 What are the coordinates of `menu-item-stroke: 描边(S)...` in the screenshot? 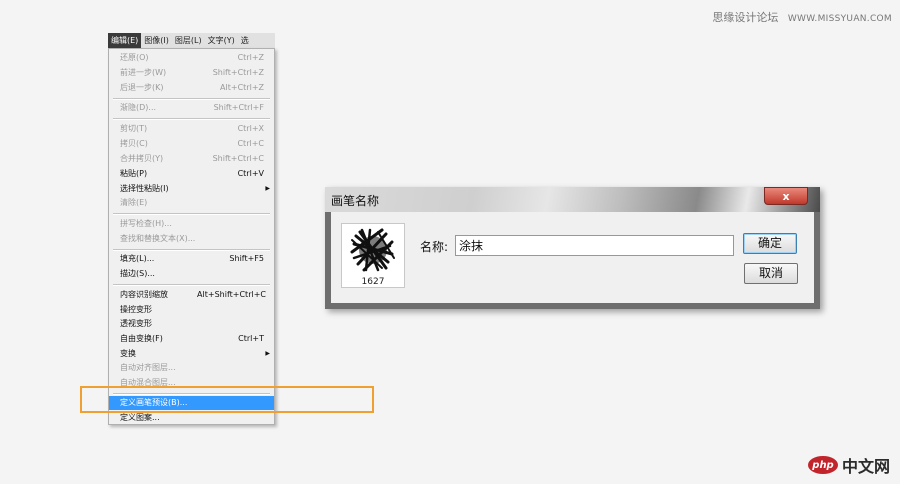 It's located at (191, 274).